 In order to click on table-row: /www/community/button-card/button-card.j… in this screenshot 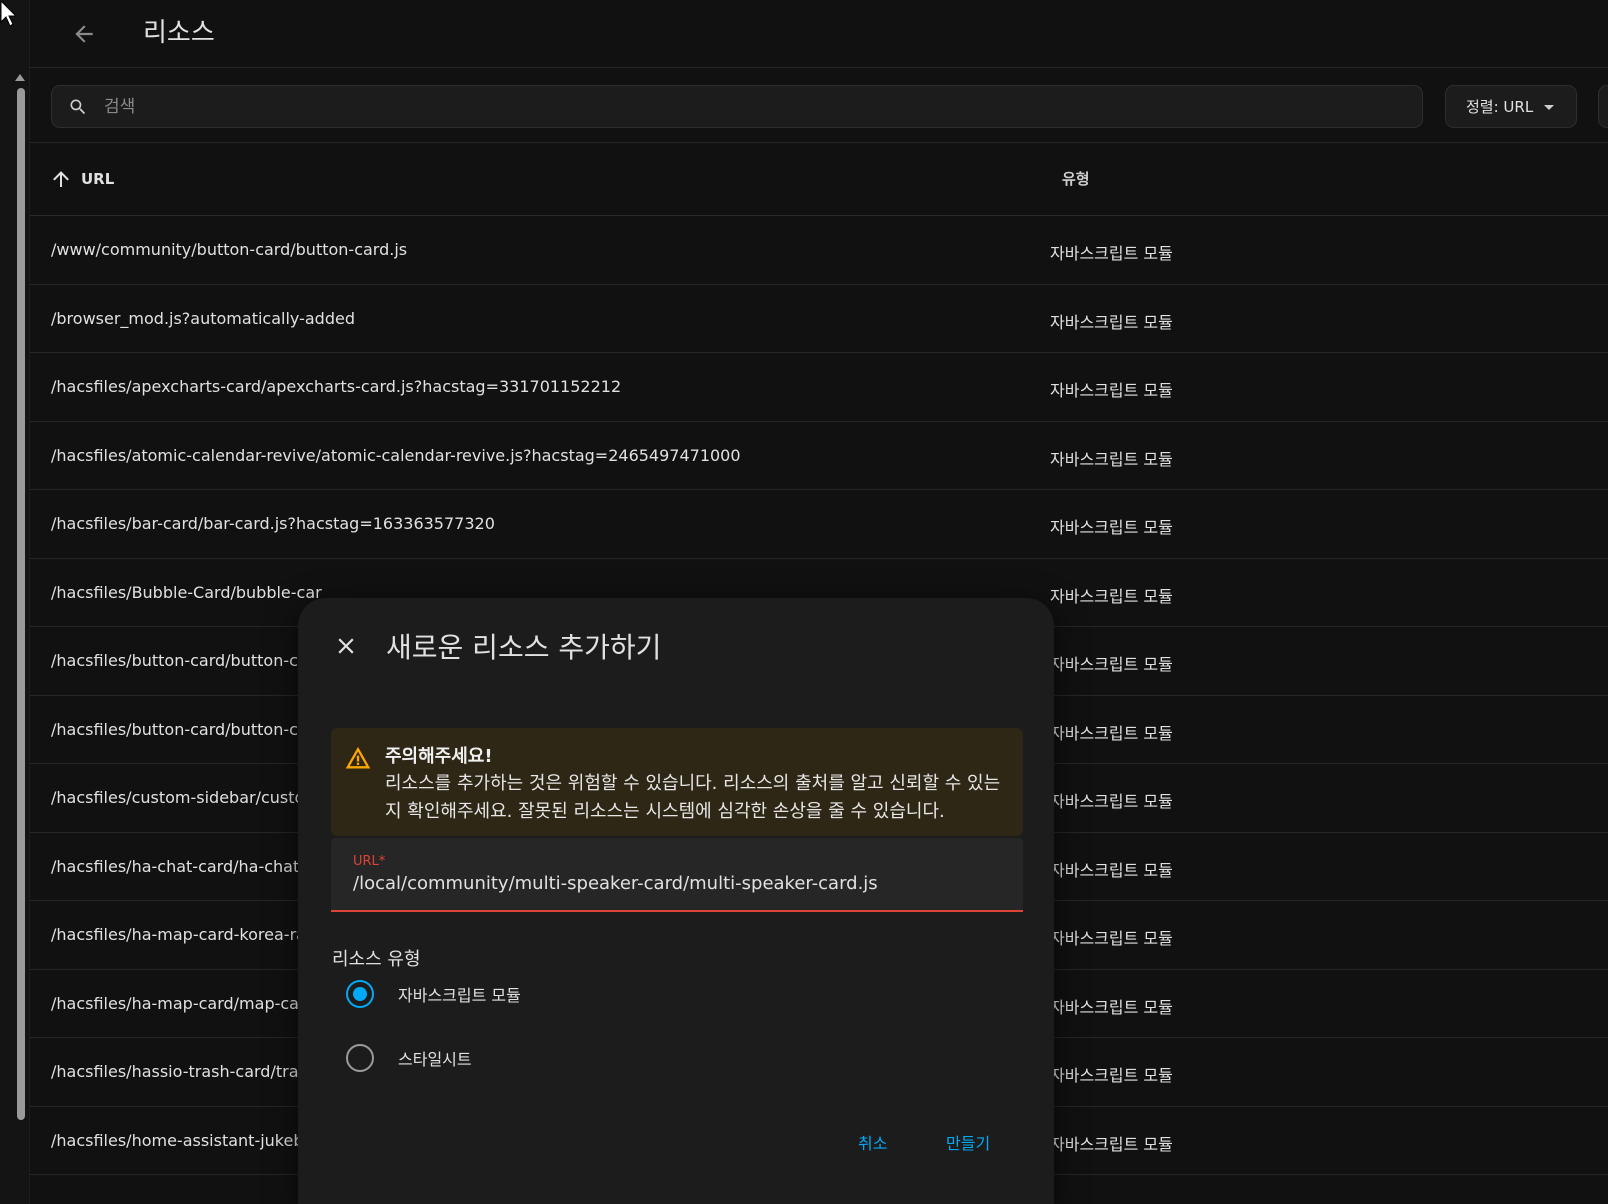, I will do `click(819, 250)`.